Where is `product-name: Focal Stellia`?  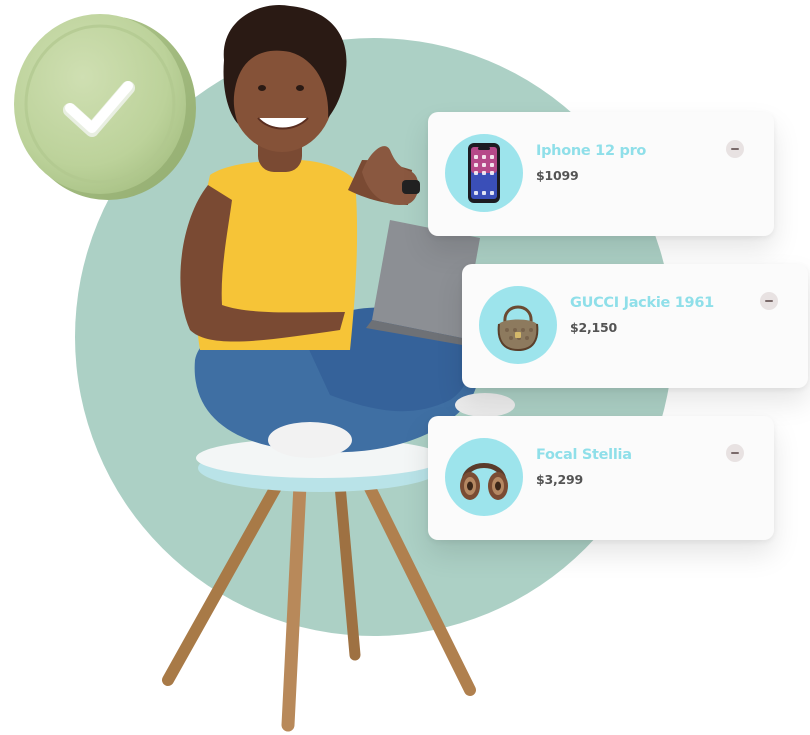 product-name: Focal Stellia is located at coordinates (584, 455).